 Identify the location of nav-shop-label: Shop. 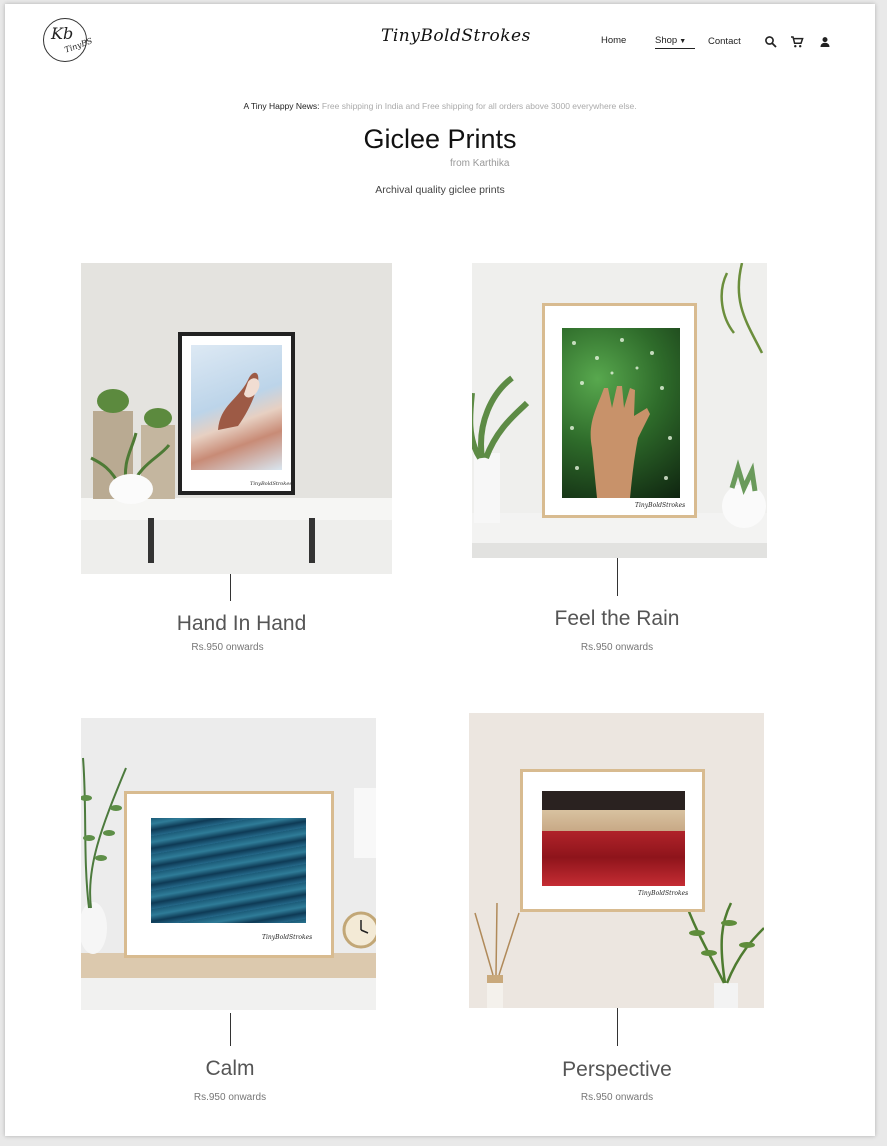
(666, 40).